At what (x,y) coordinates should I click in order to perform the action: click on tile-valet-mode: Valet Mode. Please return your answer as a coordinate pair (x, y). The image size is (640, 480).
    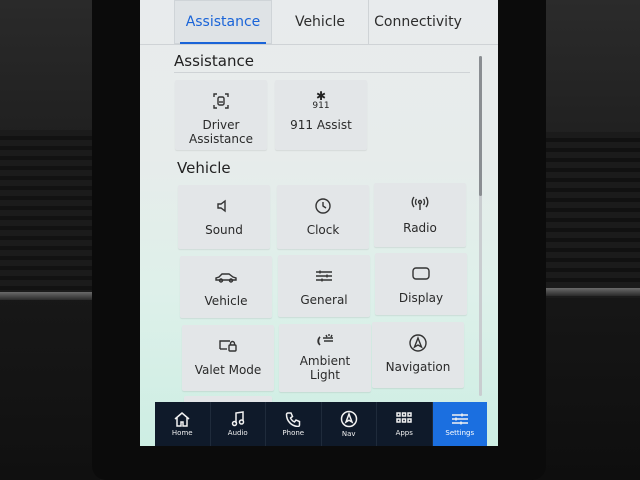
    Looking at the image, I should click on (228, 358).